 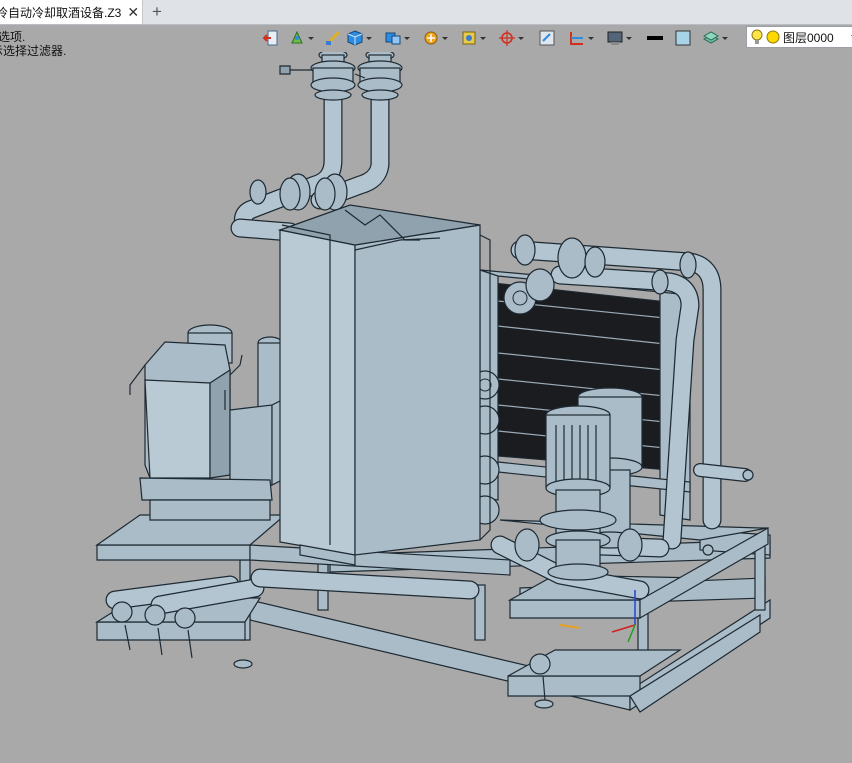 I want to click on filter-icon, so click(x=469, y=38).